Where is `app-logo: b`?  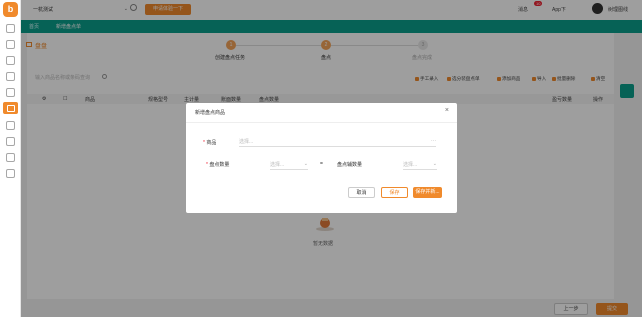
app-logo: b is located at coordinates (10, 9).